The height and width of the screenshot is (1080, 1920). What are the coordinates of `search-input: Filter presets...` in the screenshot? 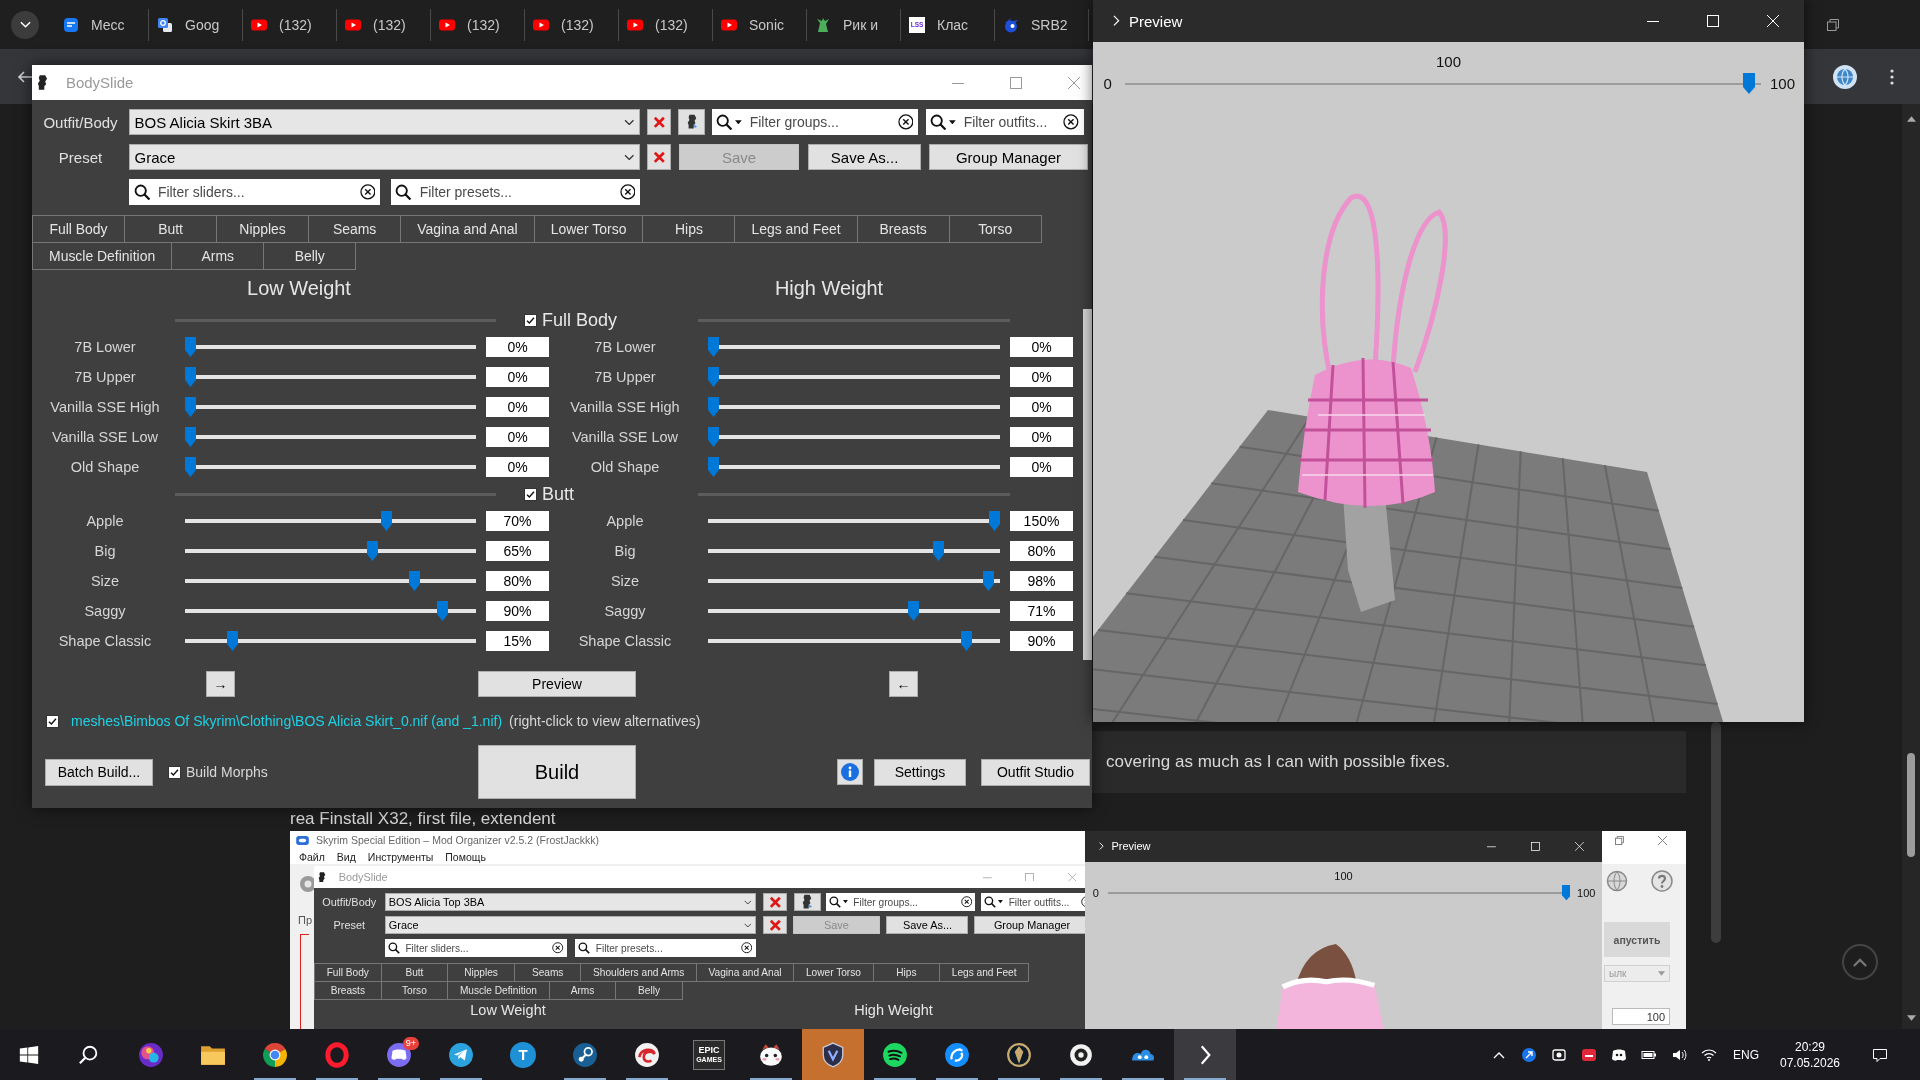 It's located at (665, 948).